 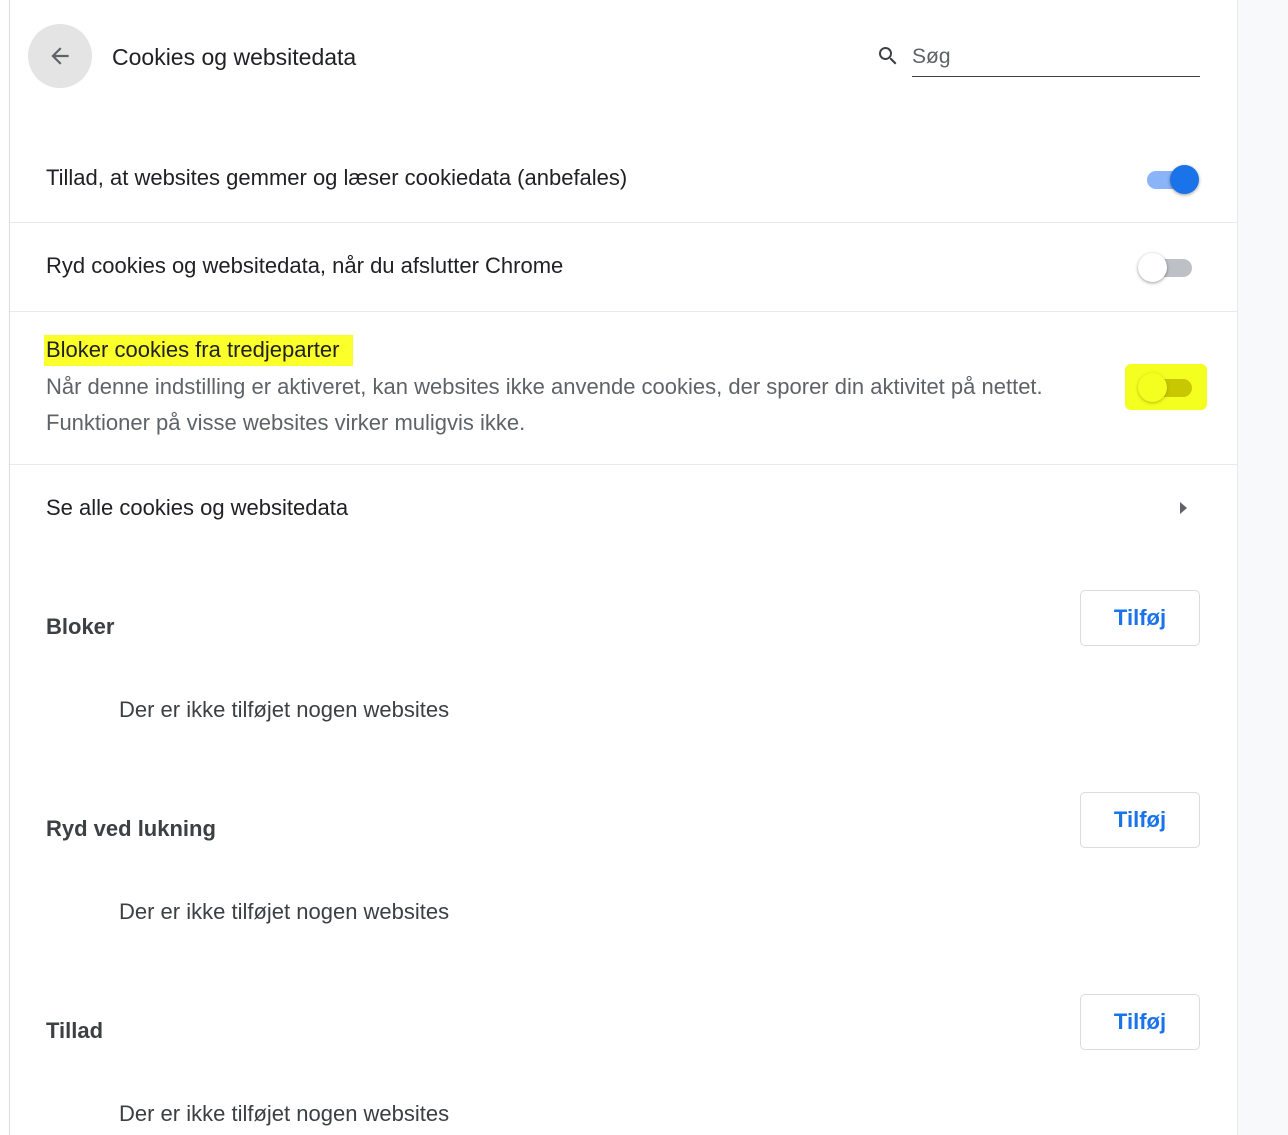 I want to click on see-all-cookies-link: Se alle cookies og websitedata, so click(x=623, y=508).